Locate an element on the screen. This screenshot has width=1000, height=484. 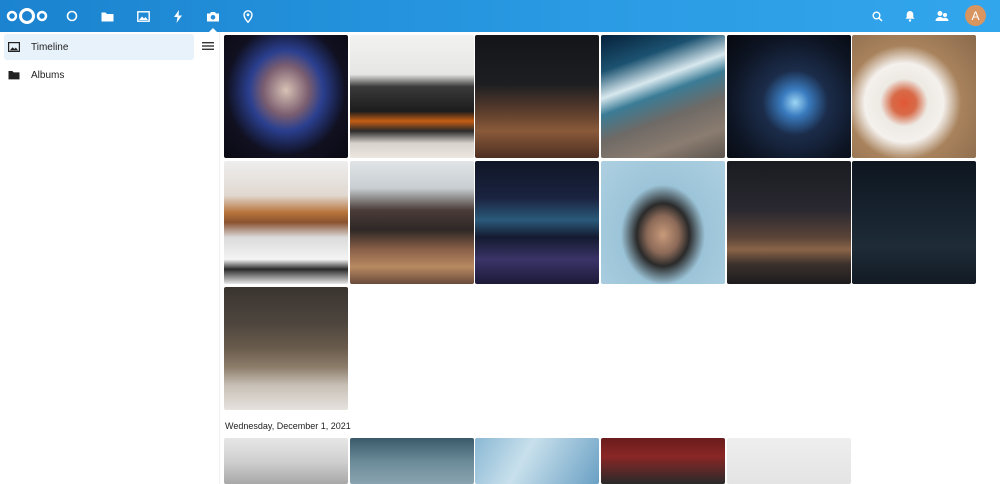
files-app-button is located at coordinates (107, 16).